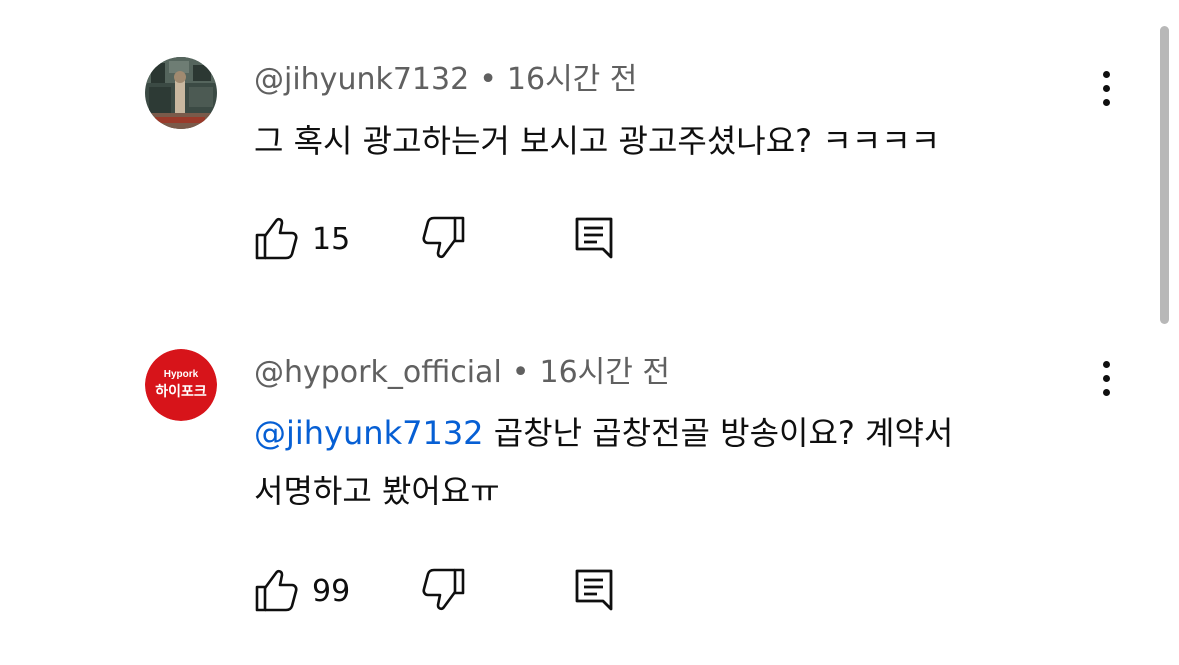 The height and width of the screenshot is (665, 1179). I want to click on avatar-logo-main: 하이포크, so click(181, 391).